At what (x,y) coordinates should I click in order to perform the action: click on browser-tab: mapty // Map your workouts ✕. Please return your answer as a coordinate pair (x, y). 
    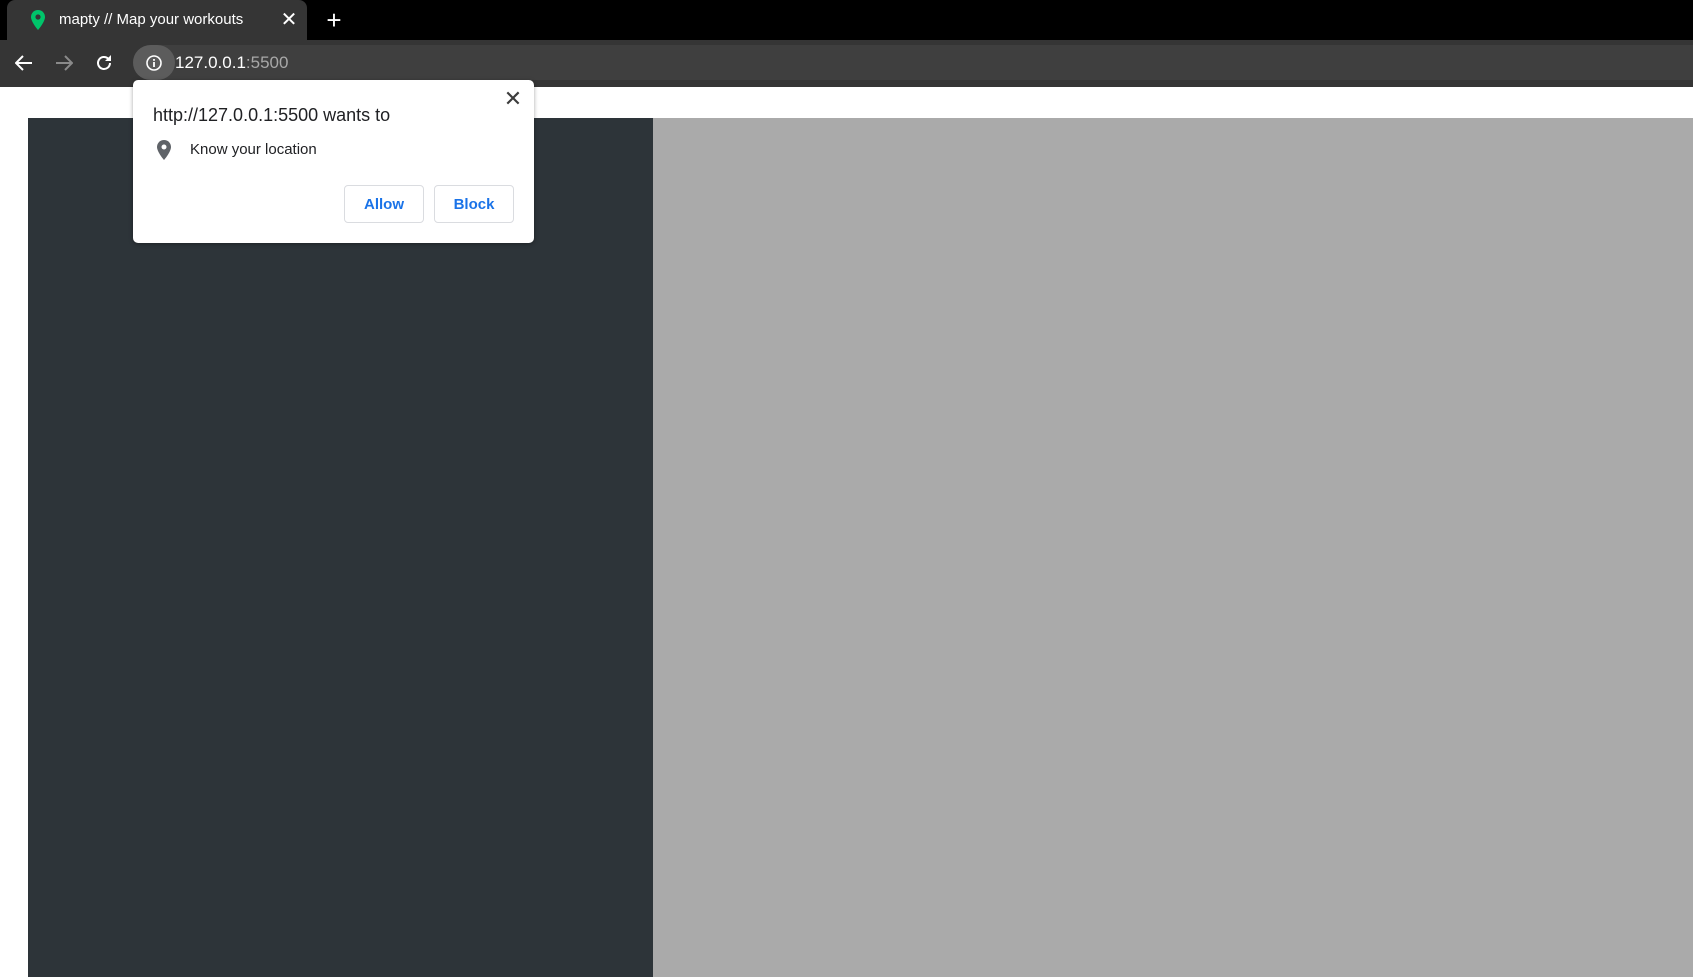
    Looking at the image, I should click on (157, 20).